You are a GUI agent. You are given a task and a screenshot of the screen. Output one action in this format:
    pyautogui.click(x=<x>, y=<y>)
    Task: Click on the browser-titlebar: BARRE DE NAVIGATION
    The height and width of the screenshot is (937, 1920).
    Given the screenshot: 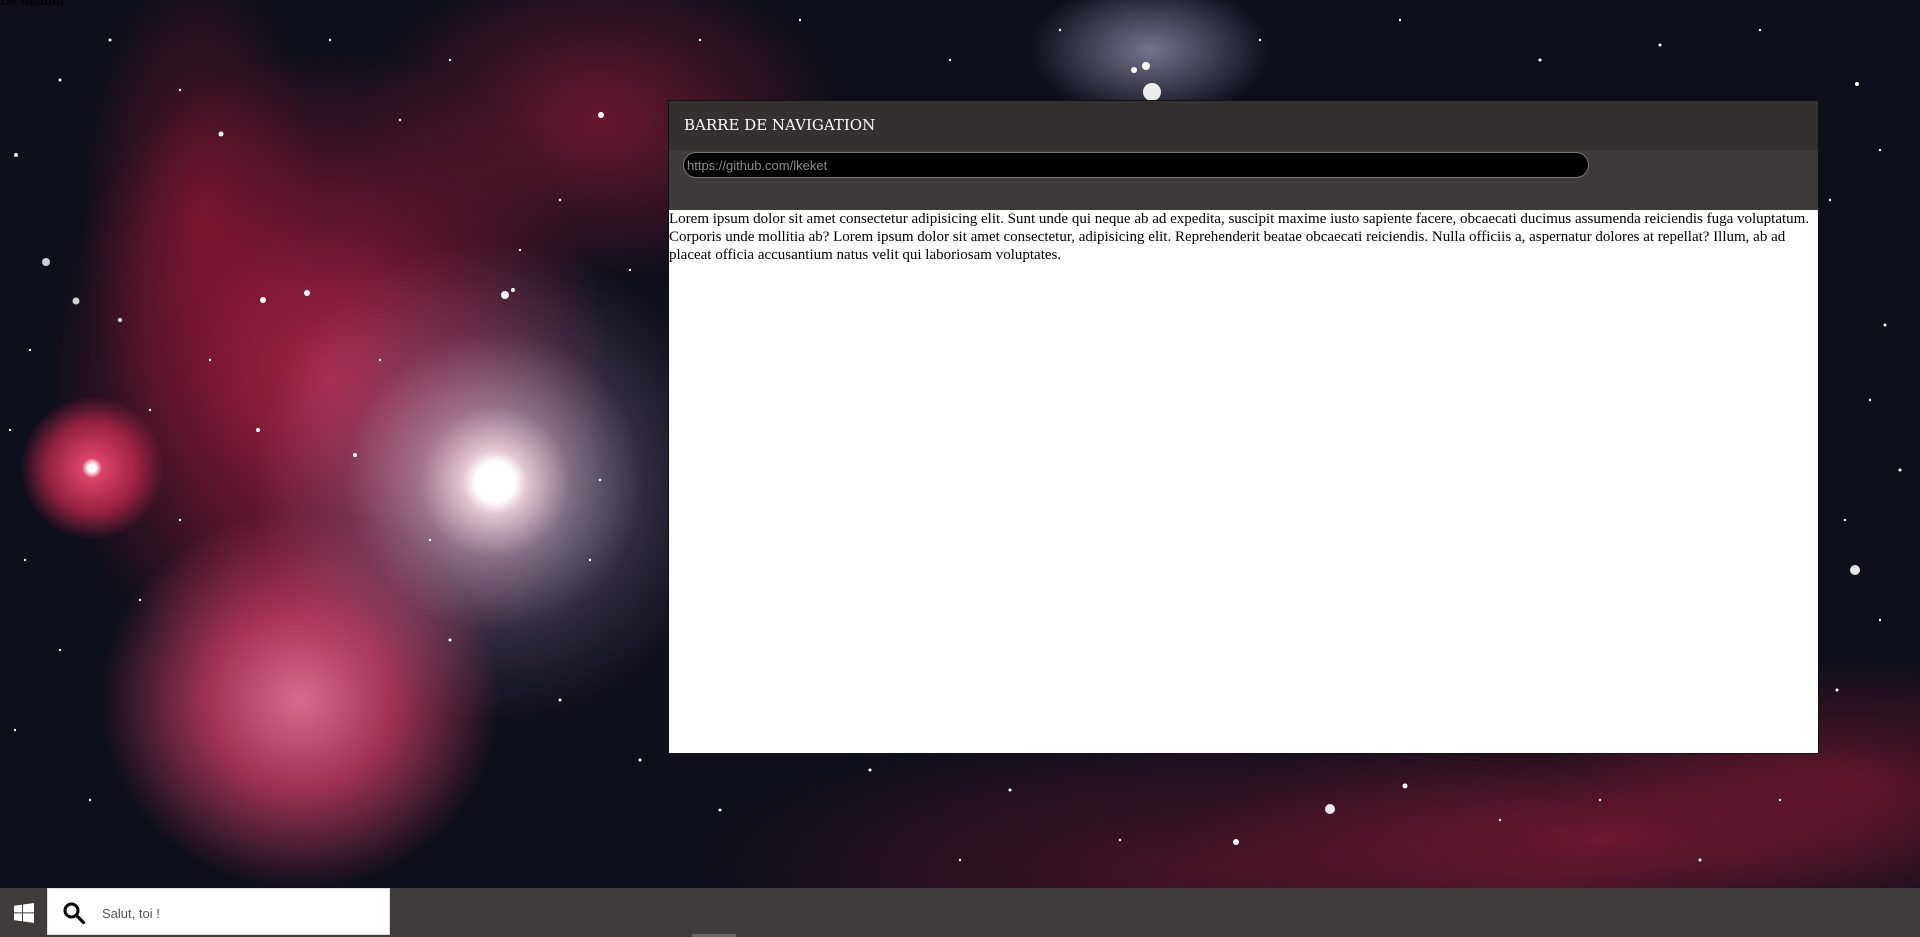 What is the action you would take?
    pyautogui.click(x=1243, y=125)
    